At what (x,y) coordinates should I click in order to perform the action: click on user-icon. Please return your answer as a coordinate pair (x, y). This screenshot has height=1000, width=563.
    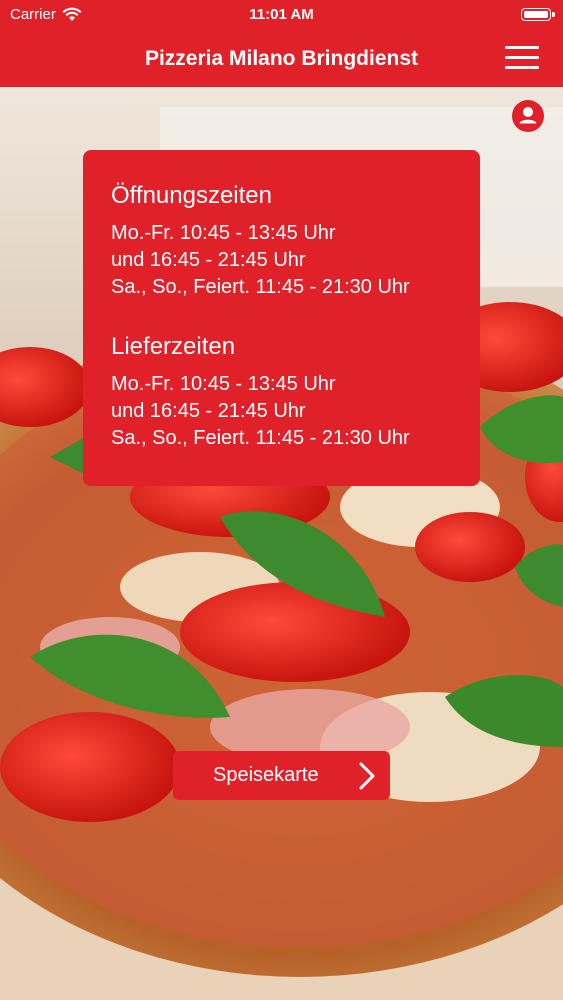
    Looking at the image, I should click on (528, 115).